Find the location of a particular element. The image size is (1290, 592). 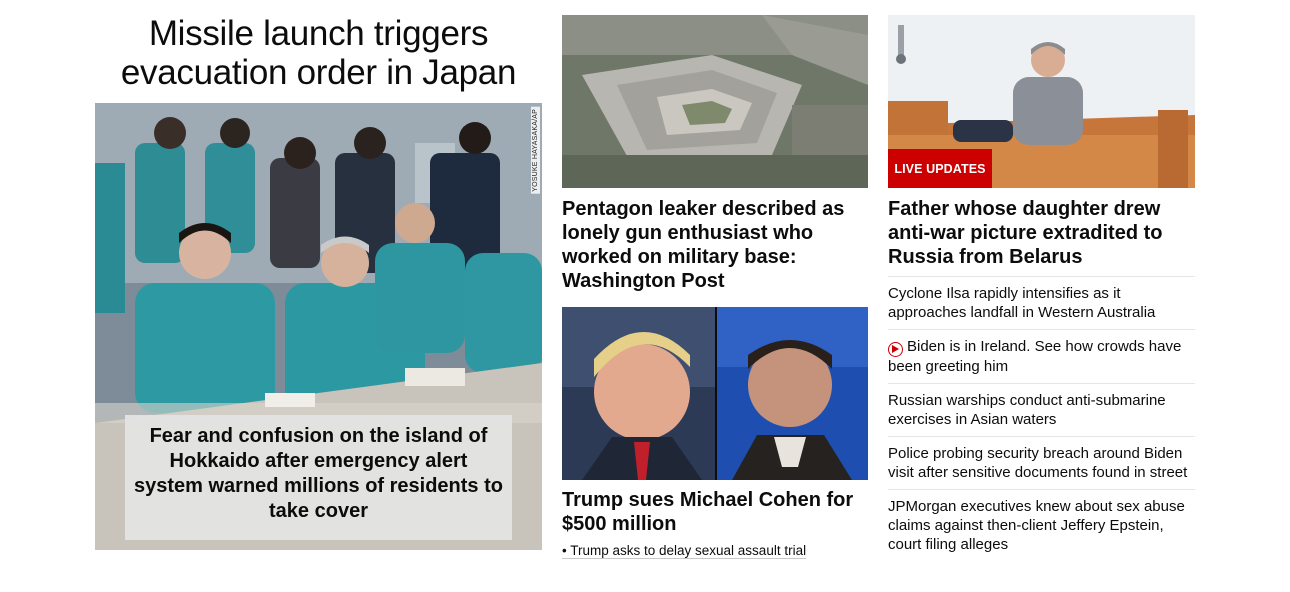

pentagon-image is located at coordinates (715, 101).